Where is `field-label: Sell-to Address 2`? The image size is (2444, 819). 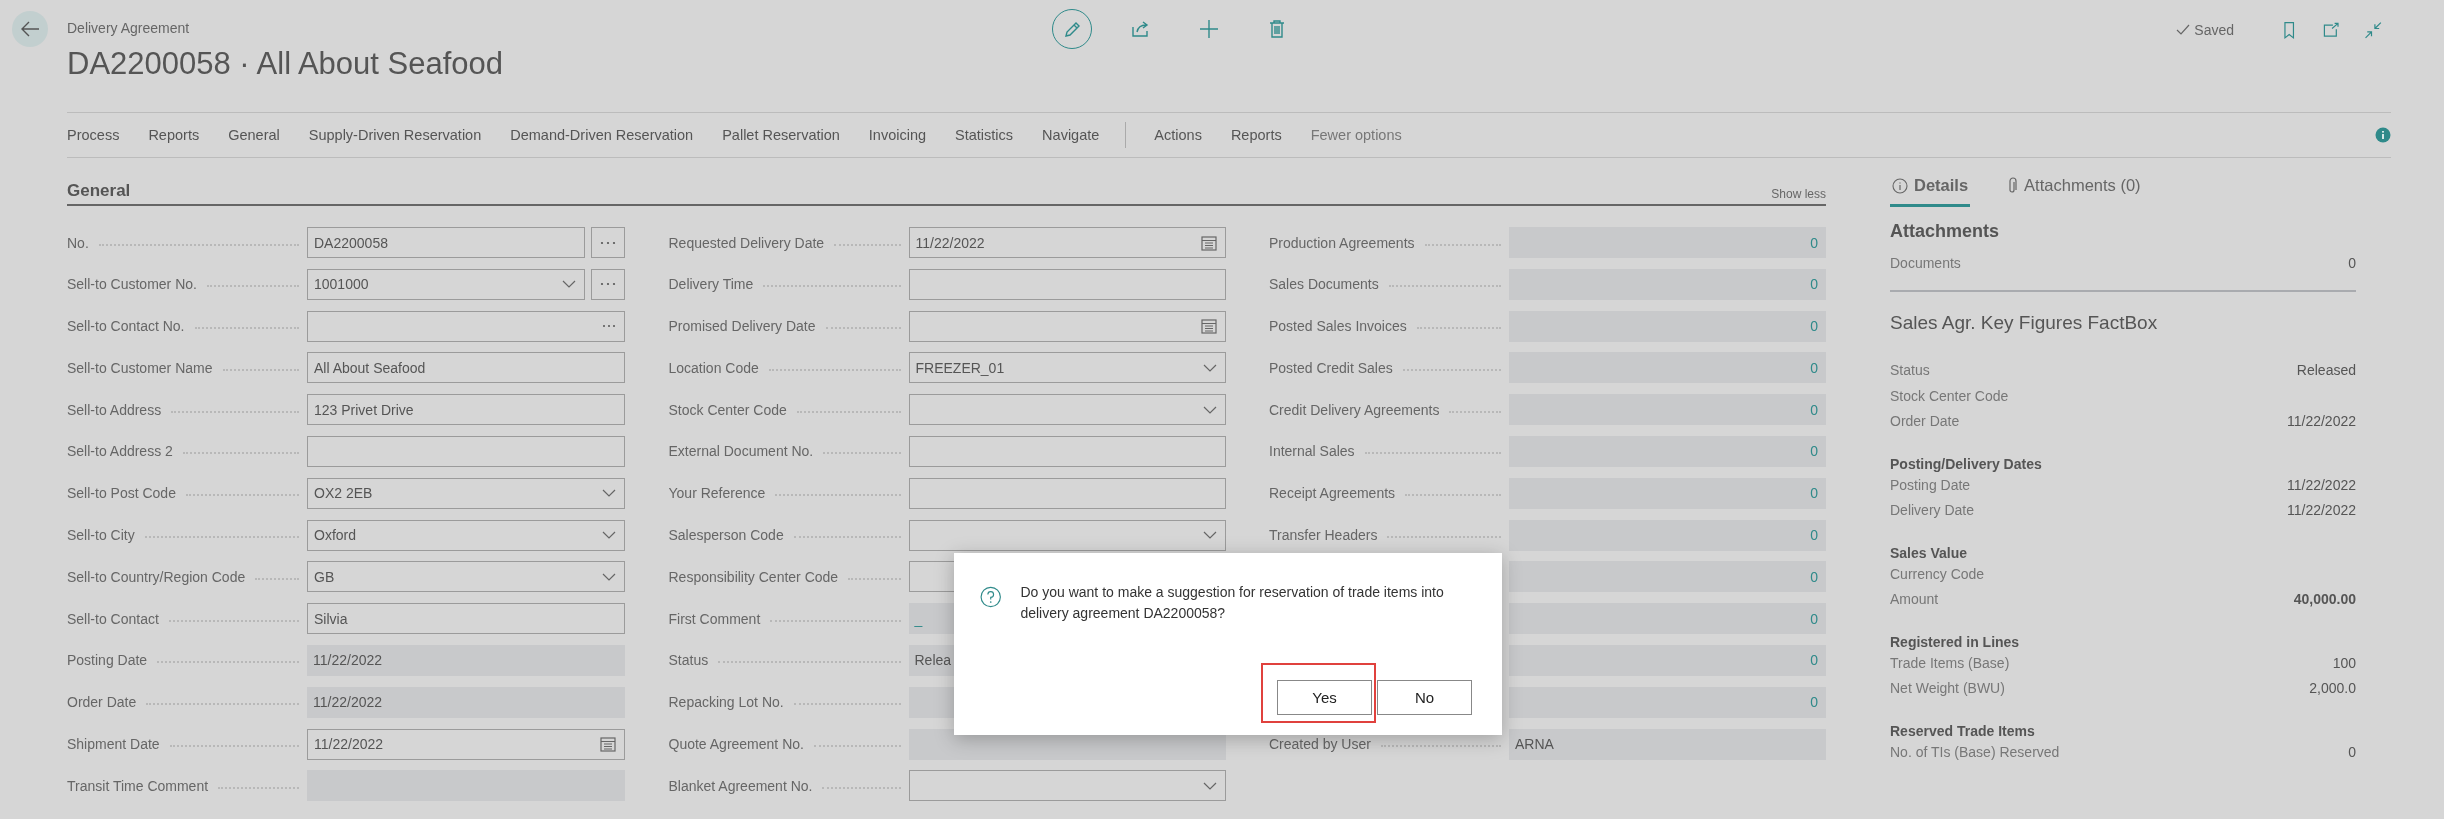
field-label: Sell-to Address 2 is located at coordinates (120, 451).